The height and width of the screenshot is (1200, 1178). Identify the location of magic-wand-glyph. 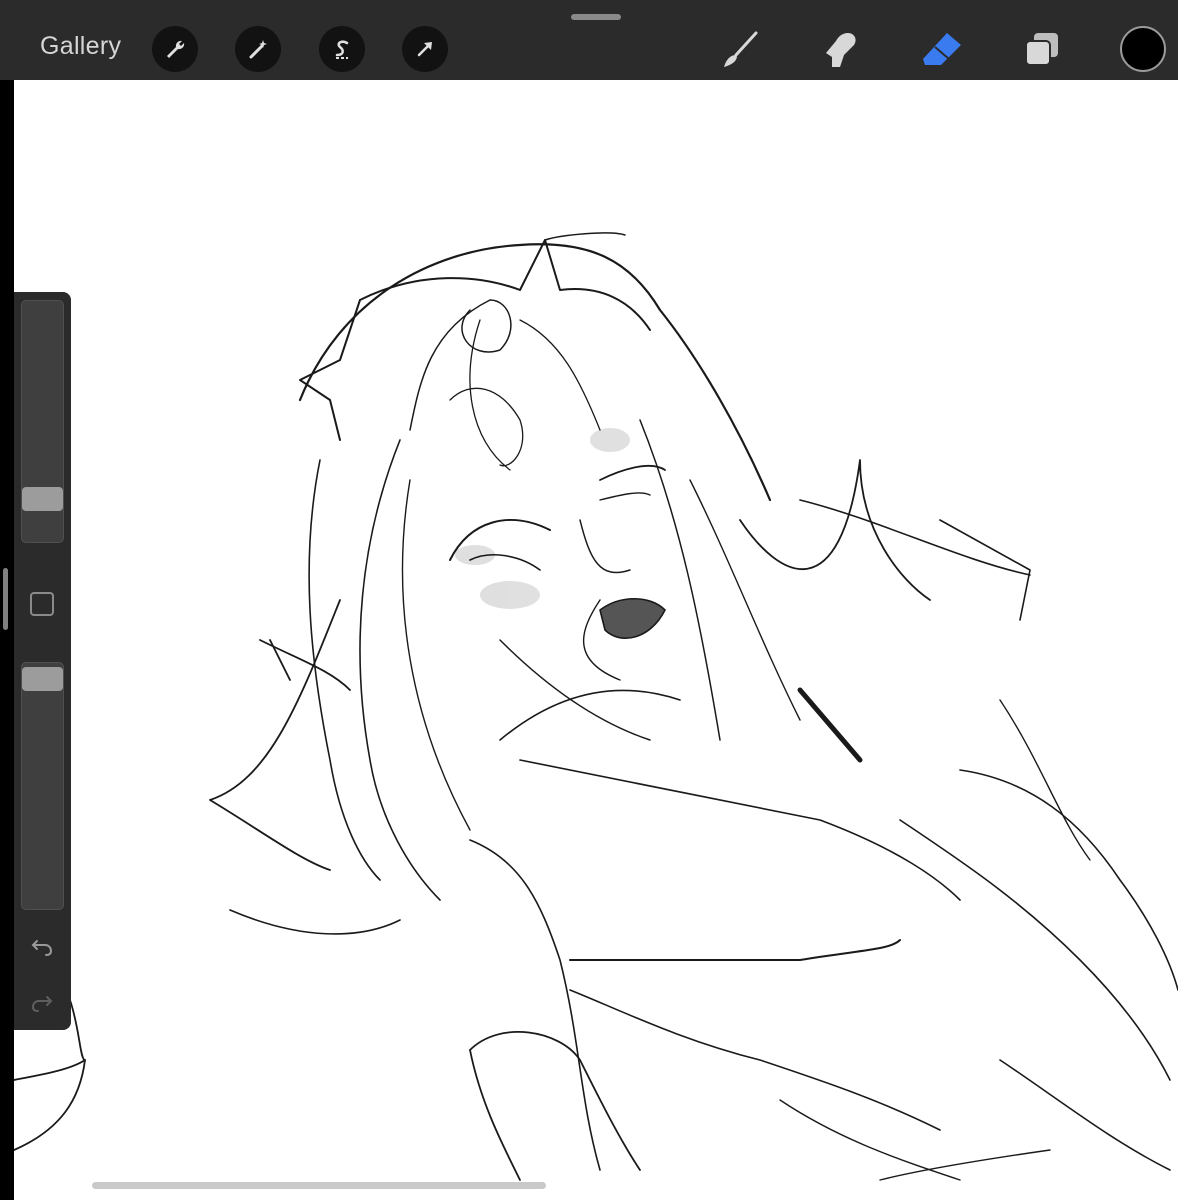
(258, 49).